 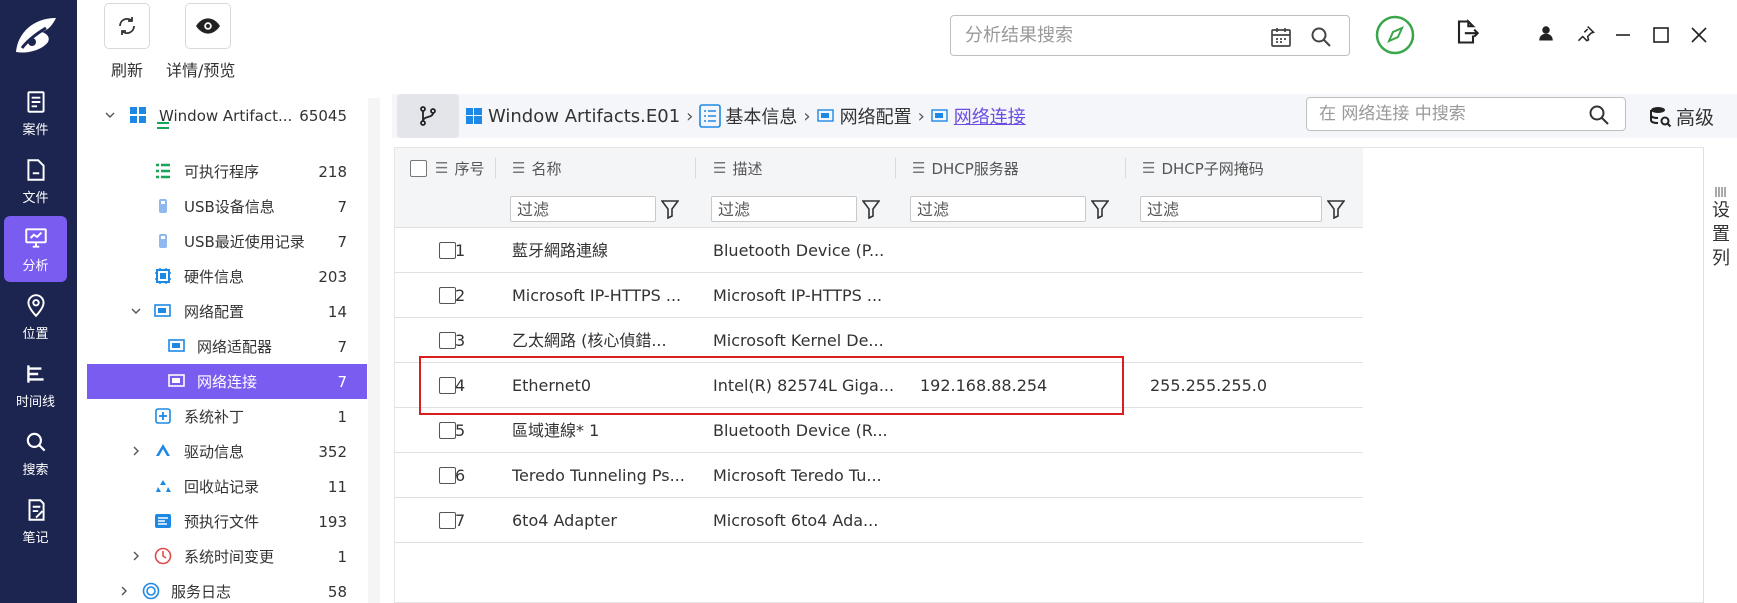 I want to click on column-settings-button: 设置列, so click(x=1720, y=375).